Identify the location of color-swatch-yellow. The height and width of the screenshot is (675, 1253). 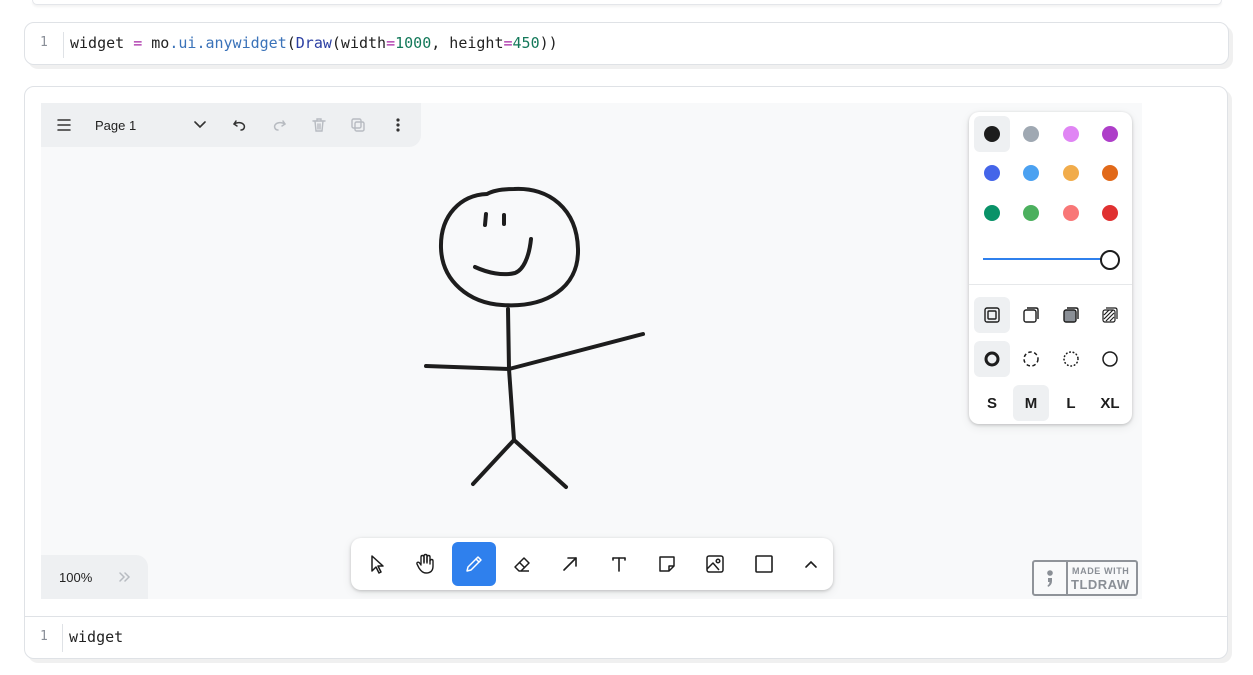
(1071, 173).